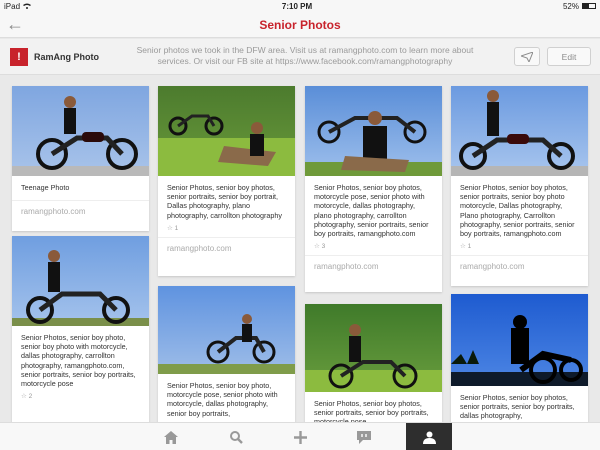  What do you see at coordinates (570, 6) in the screenshot?
I see `battery-percent: 52%` at bounding box center [570, 6].